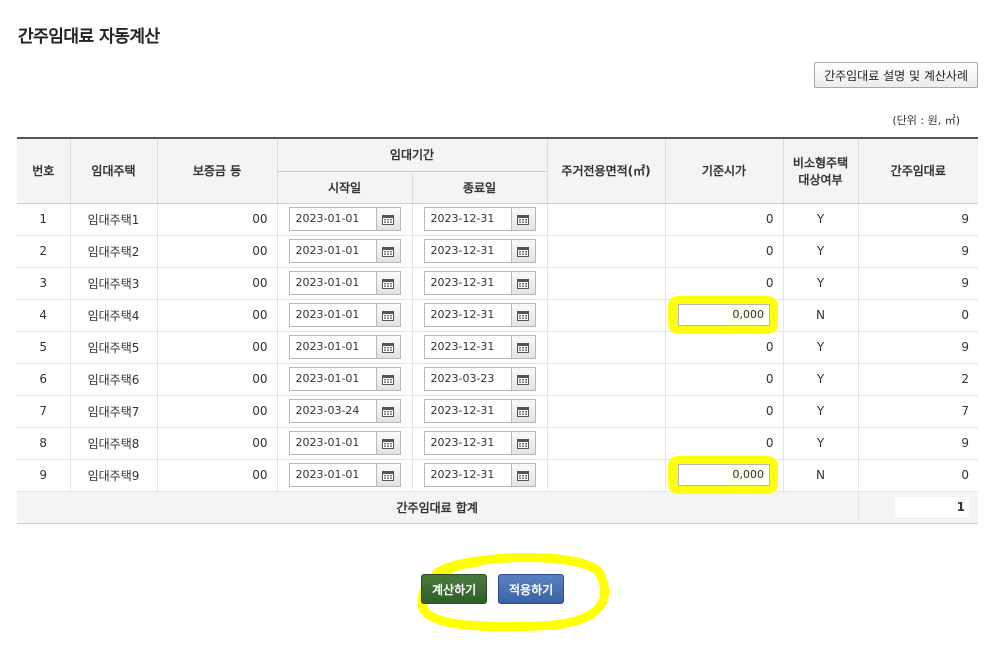  I want to click on row-no: 7, so click(43, 411).